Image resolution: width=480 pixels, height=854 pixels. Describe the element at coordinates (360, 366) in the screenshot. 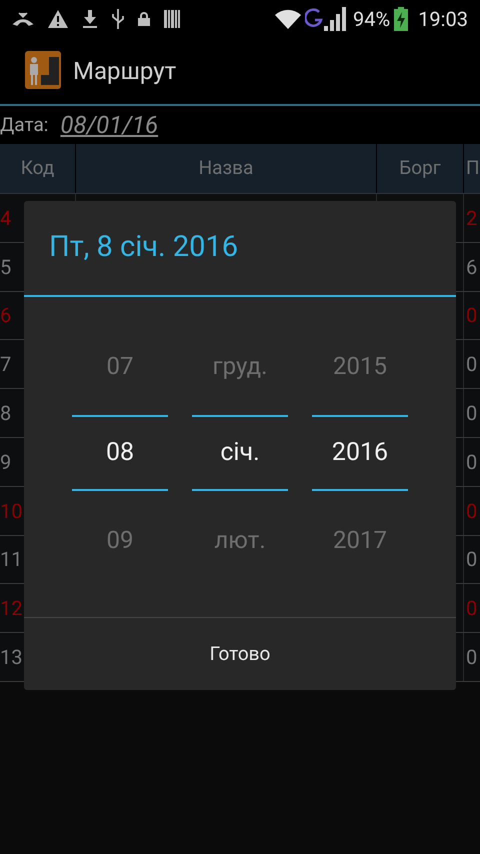

I see `picker-option: 2015` at that location.